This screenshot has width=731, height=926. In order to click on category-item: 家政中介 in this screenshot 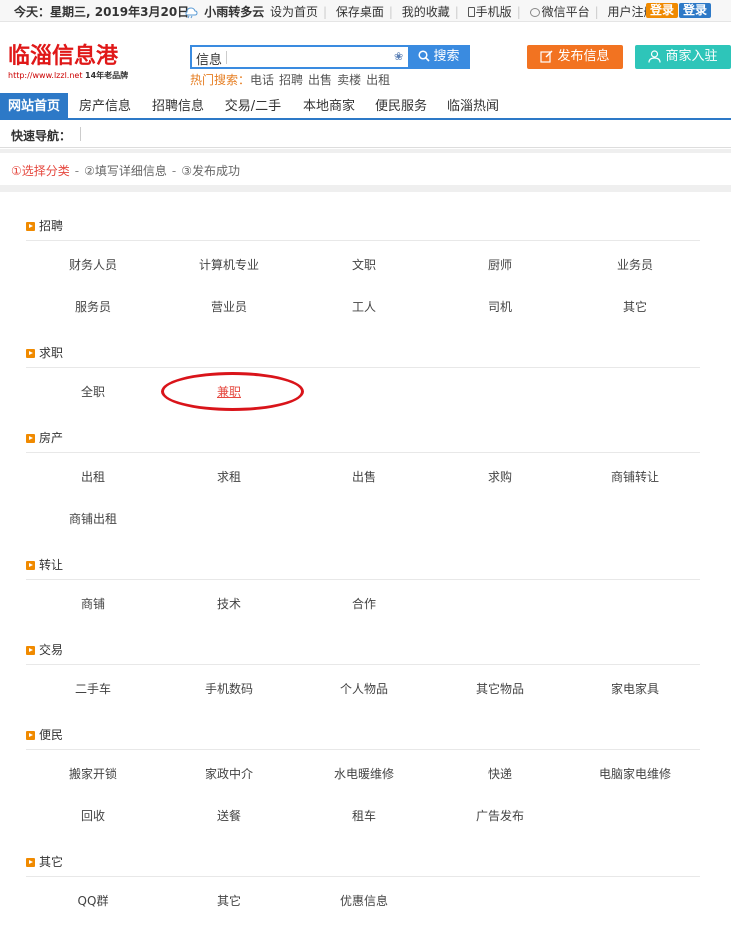, I will do `click(229, 773)`.